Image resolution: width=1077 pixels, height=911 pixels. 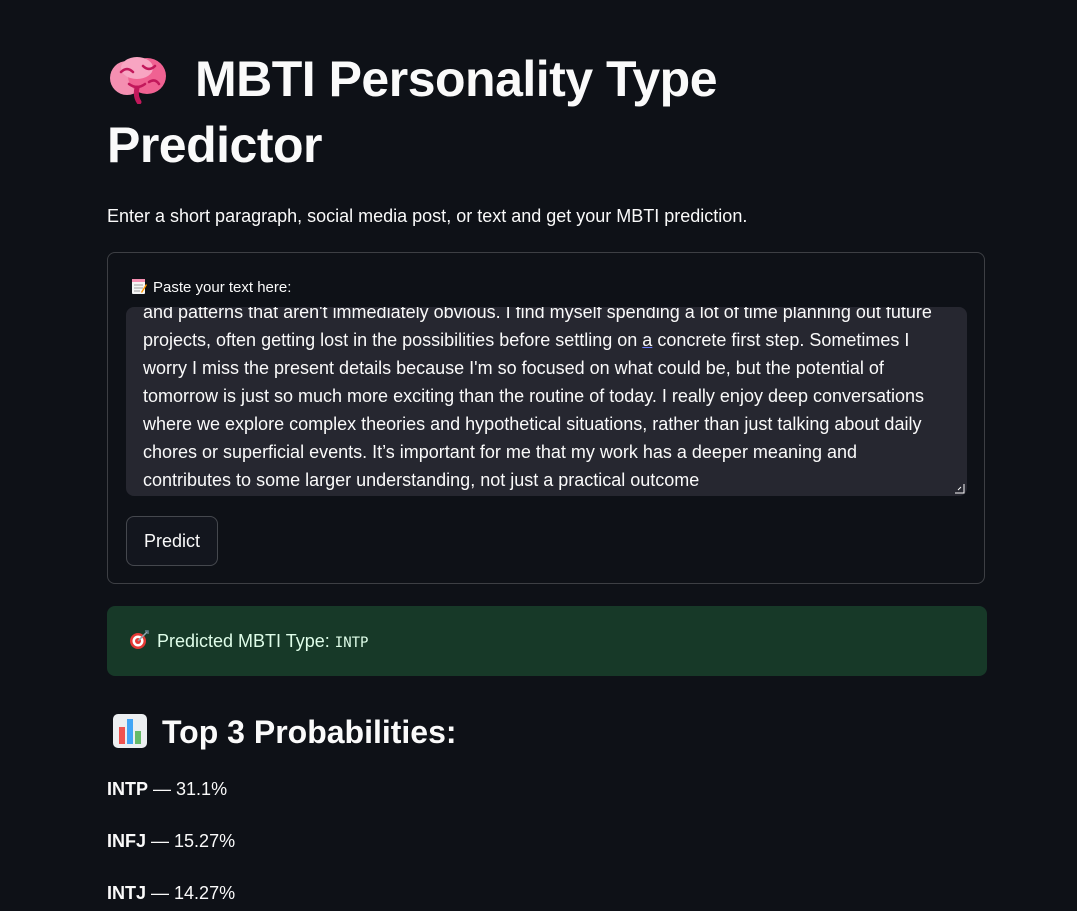 What do you see at coordinates (138, 80) in the screenshot?
I see `brain-icon` at bounding box center [138, 80].